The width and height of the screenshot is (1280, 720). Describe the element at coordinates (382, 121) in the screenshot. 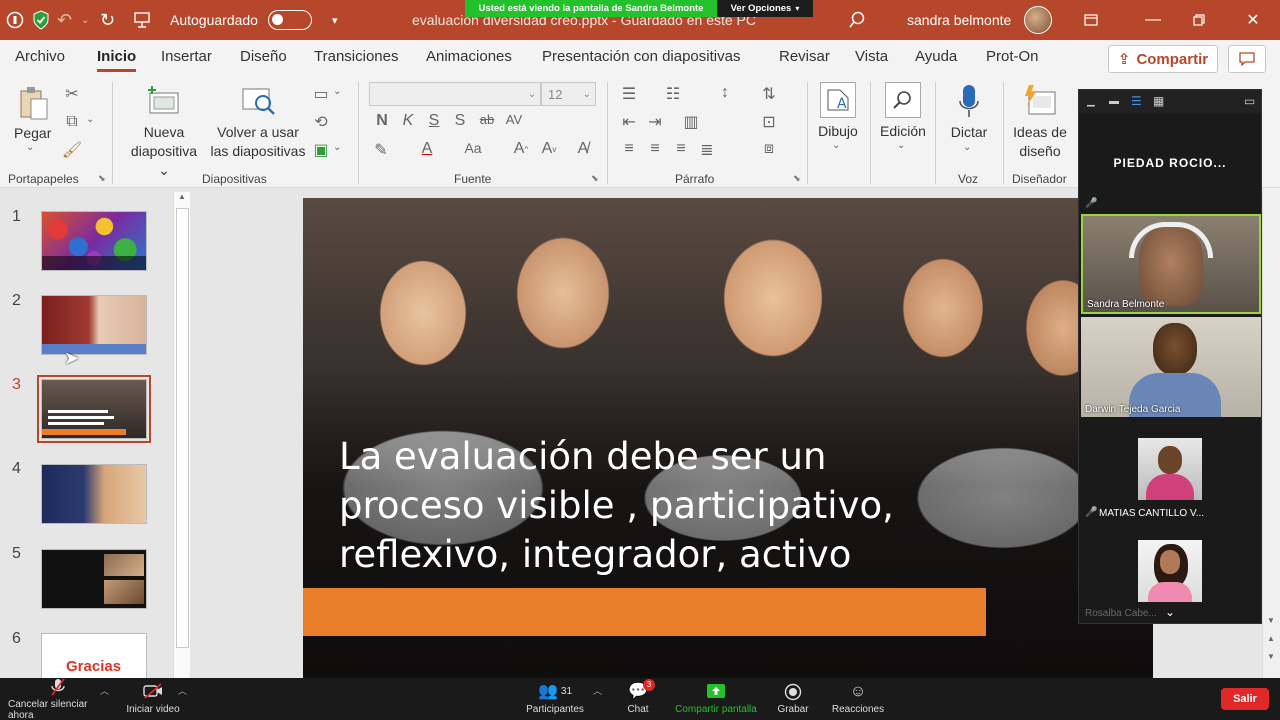

I see `bold-button: N` at that location.